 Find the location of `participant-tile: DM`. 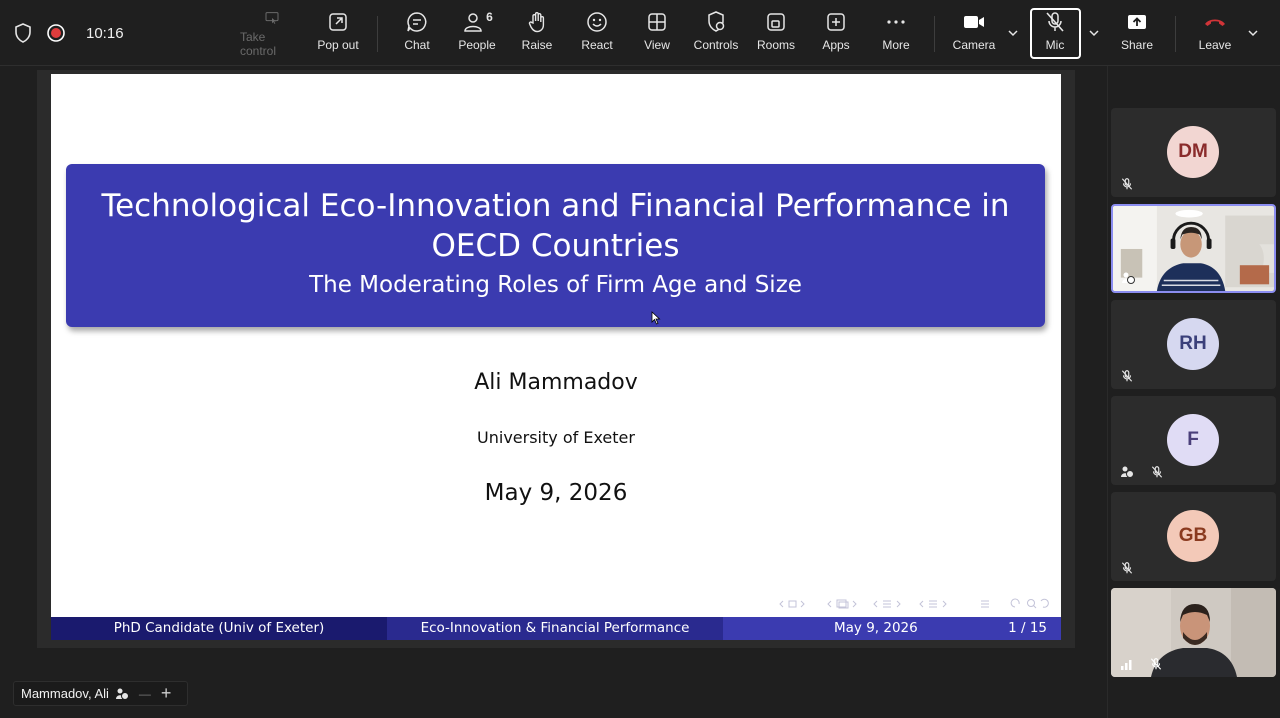

participant-tile: DM is located at coordinates (1193, 152).